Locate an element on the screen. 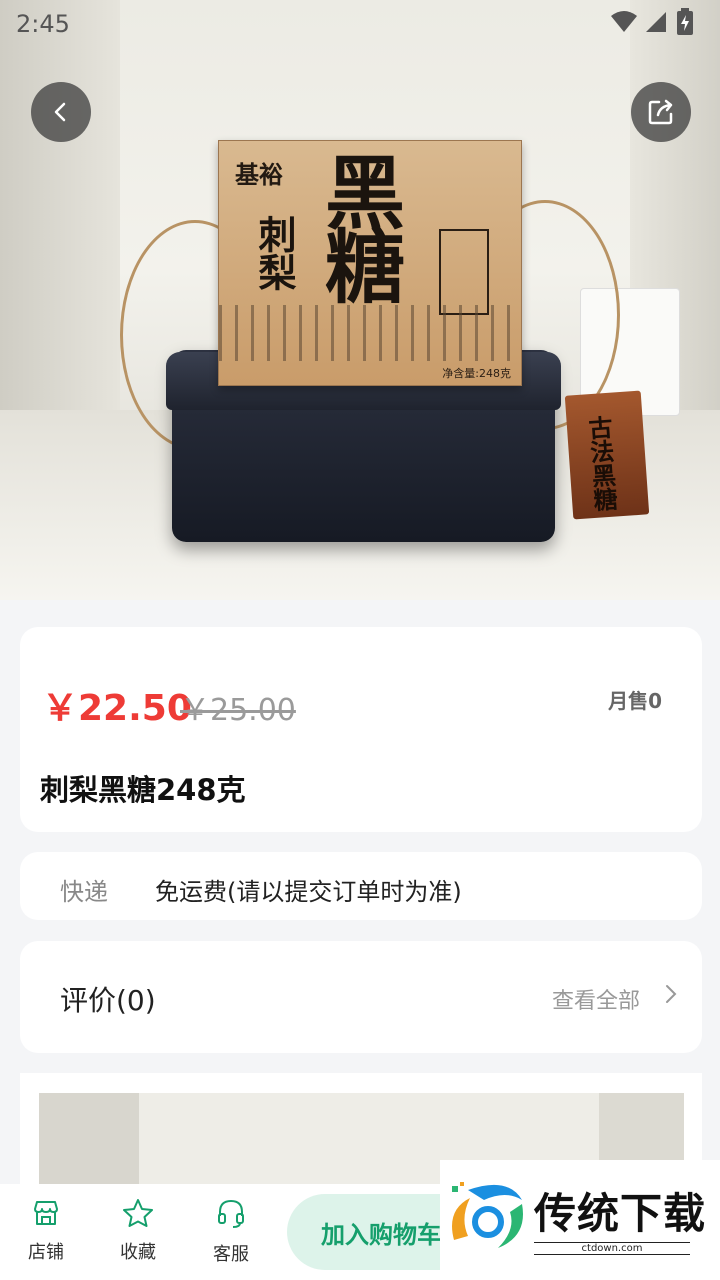 Image resolution: width=720 pixels, height=1280 pixels. store-label: 店铺 is located at coordinates (46, 1252).